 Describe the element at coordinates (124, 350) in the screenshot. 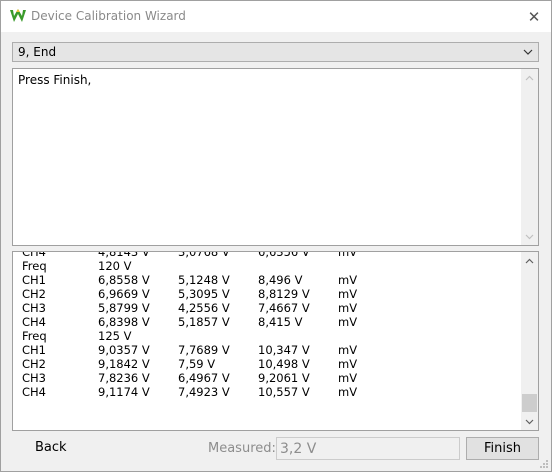

I see `results-cell: 9,0357 V` at that location.